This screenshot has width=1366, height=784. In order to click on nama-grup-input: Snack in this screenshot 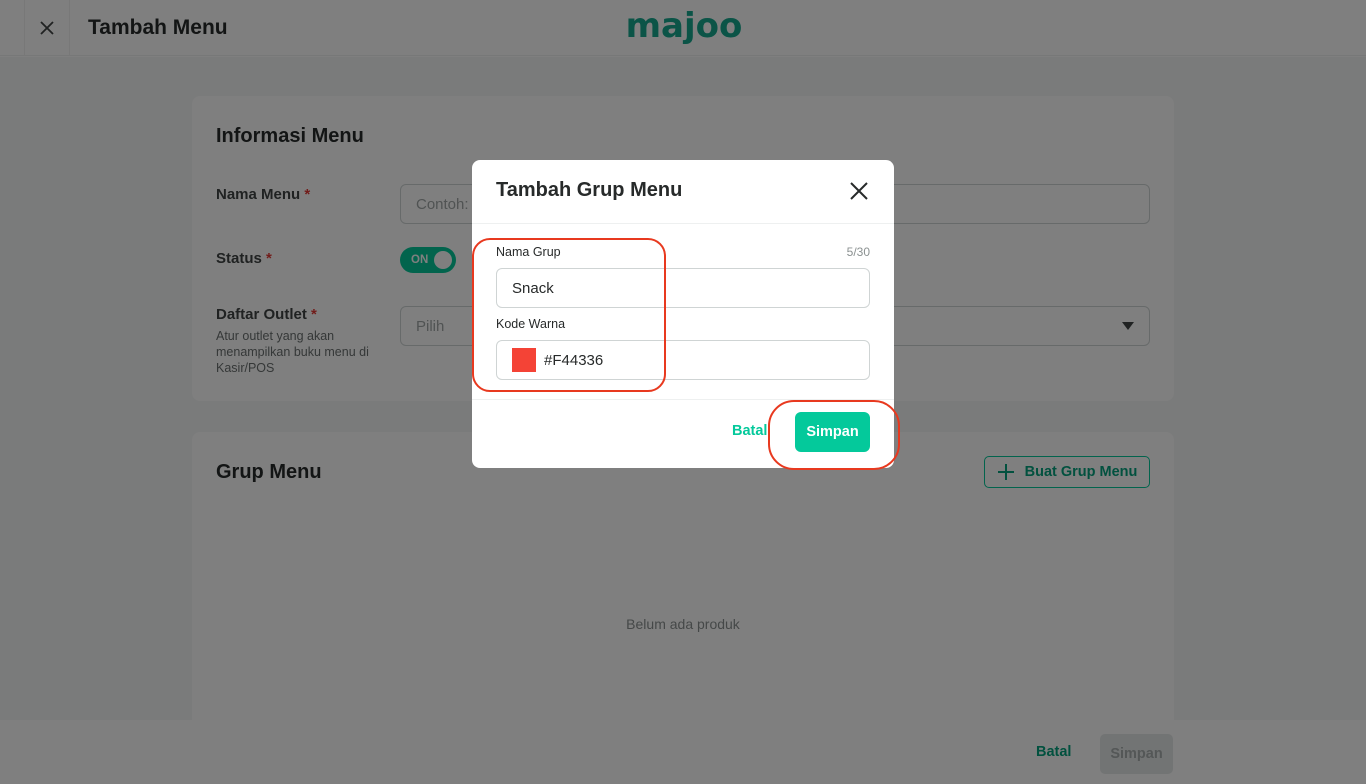, I will do `click(683, 288)`.